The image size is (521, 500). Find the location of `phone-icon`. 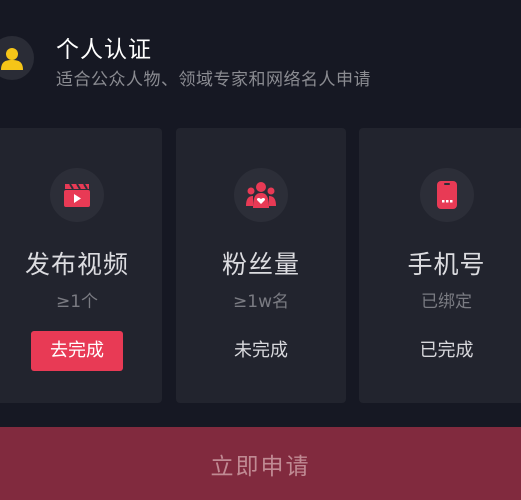

phone-icon is located at coordinates (446, 195).